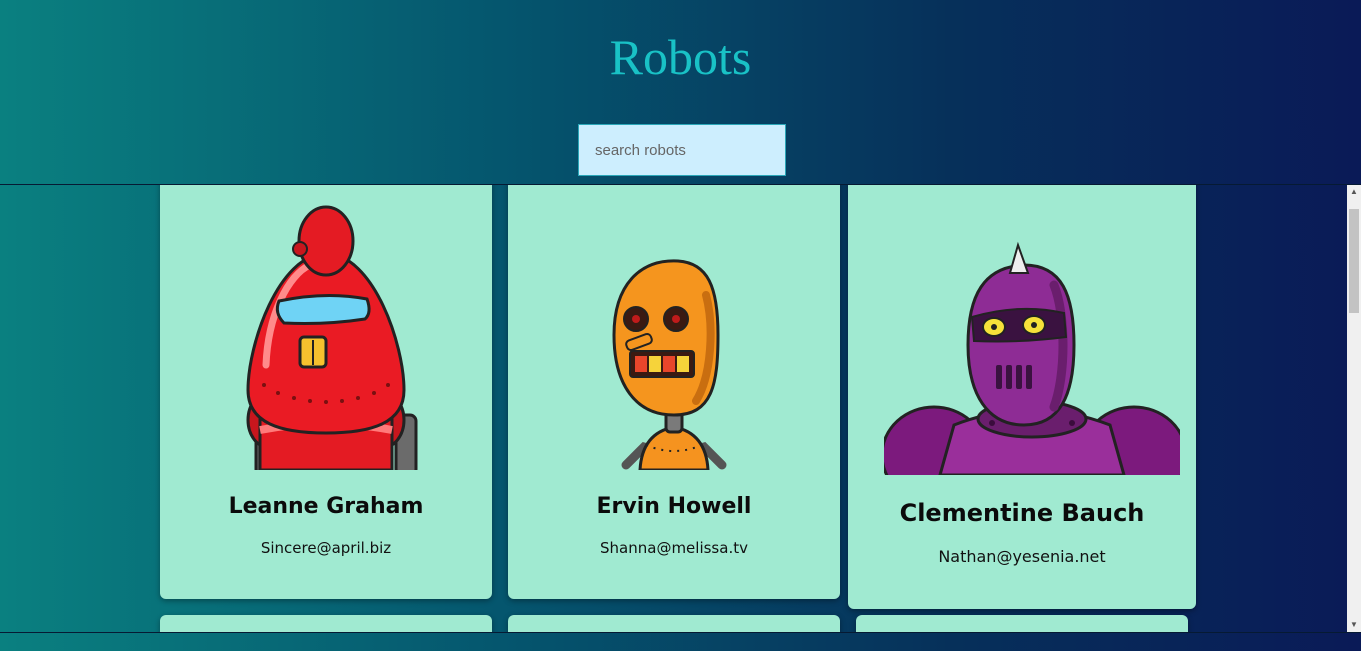  I want to click on robot-email: Sincere@april.biz, so click(326, 548).